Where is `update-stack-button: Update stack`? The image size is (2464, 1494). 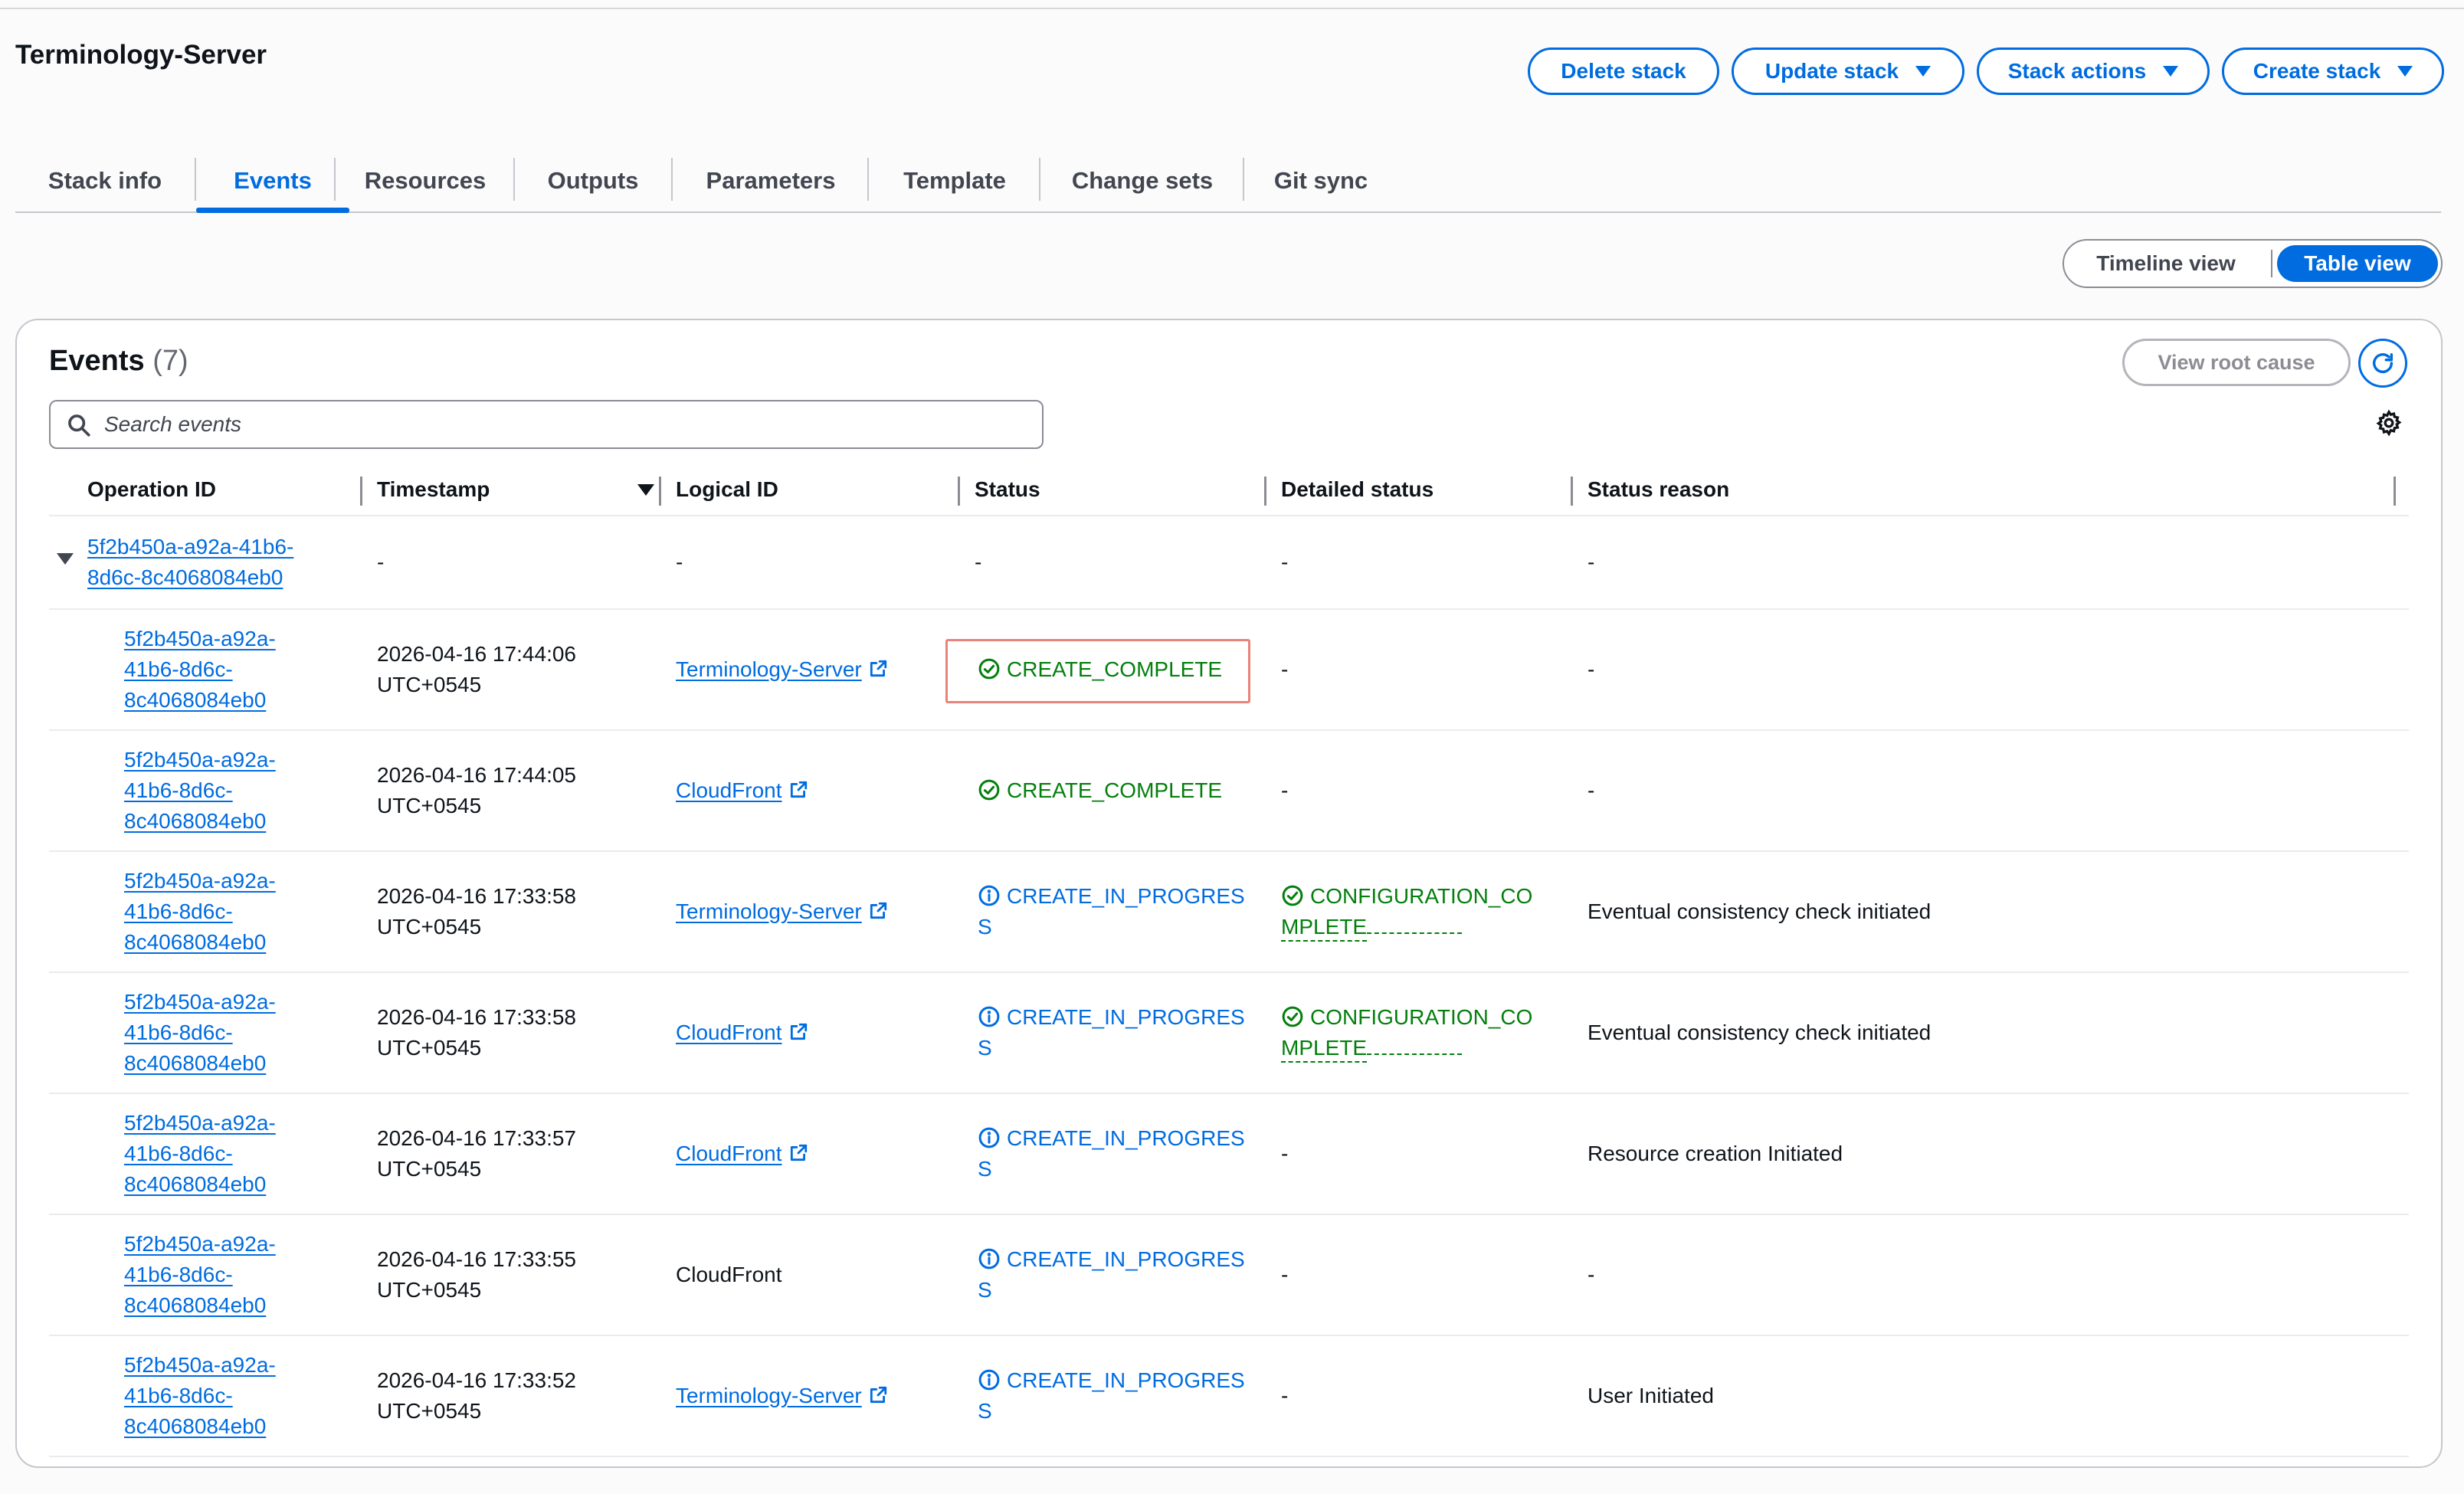 update-stack-button: Update stack is located at coordinates (1848, 71).